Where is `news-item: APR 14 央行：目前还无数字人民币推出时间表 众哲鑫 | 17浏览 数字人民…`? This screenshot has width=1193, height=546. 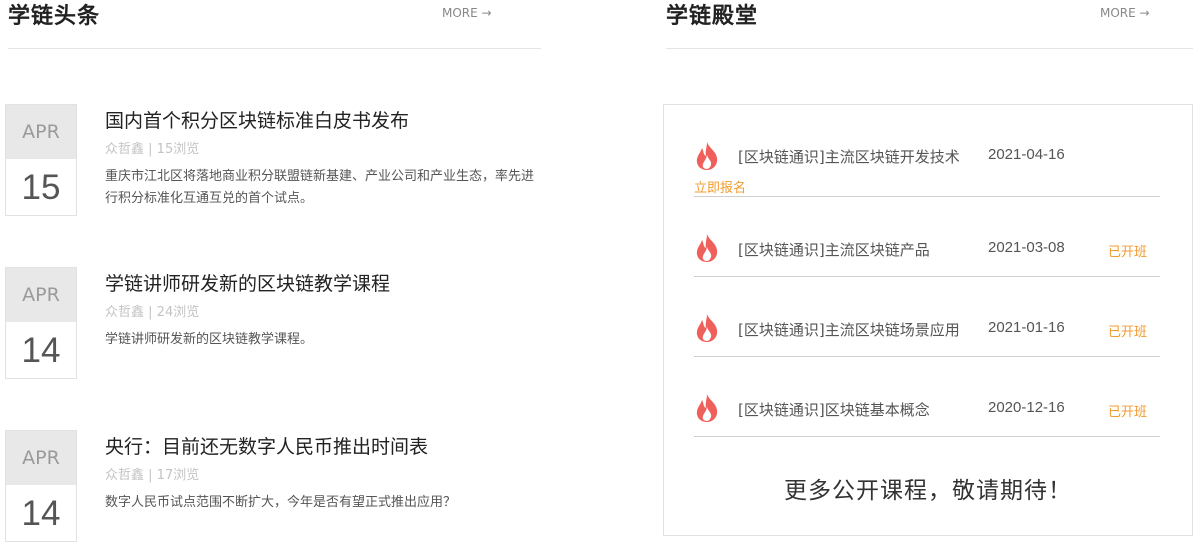
news-item: APR 14 央行：目前还无数字人民币推出时间表 众哲鑫 | 17浏览 数字人民… is located at coordinates (275, 486).